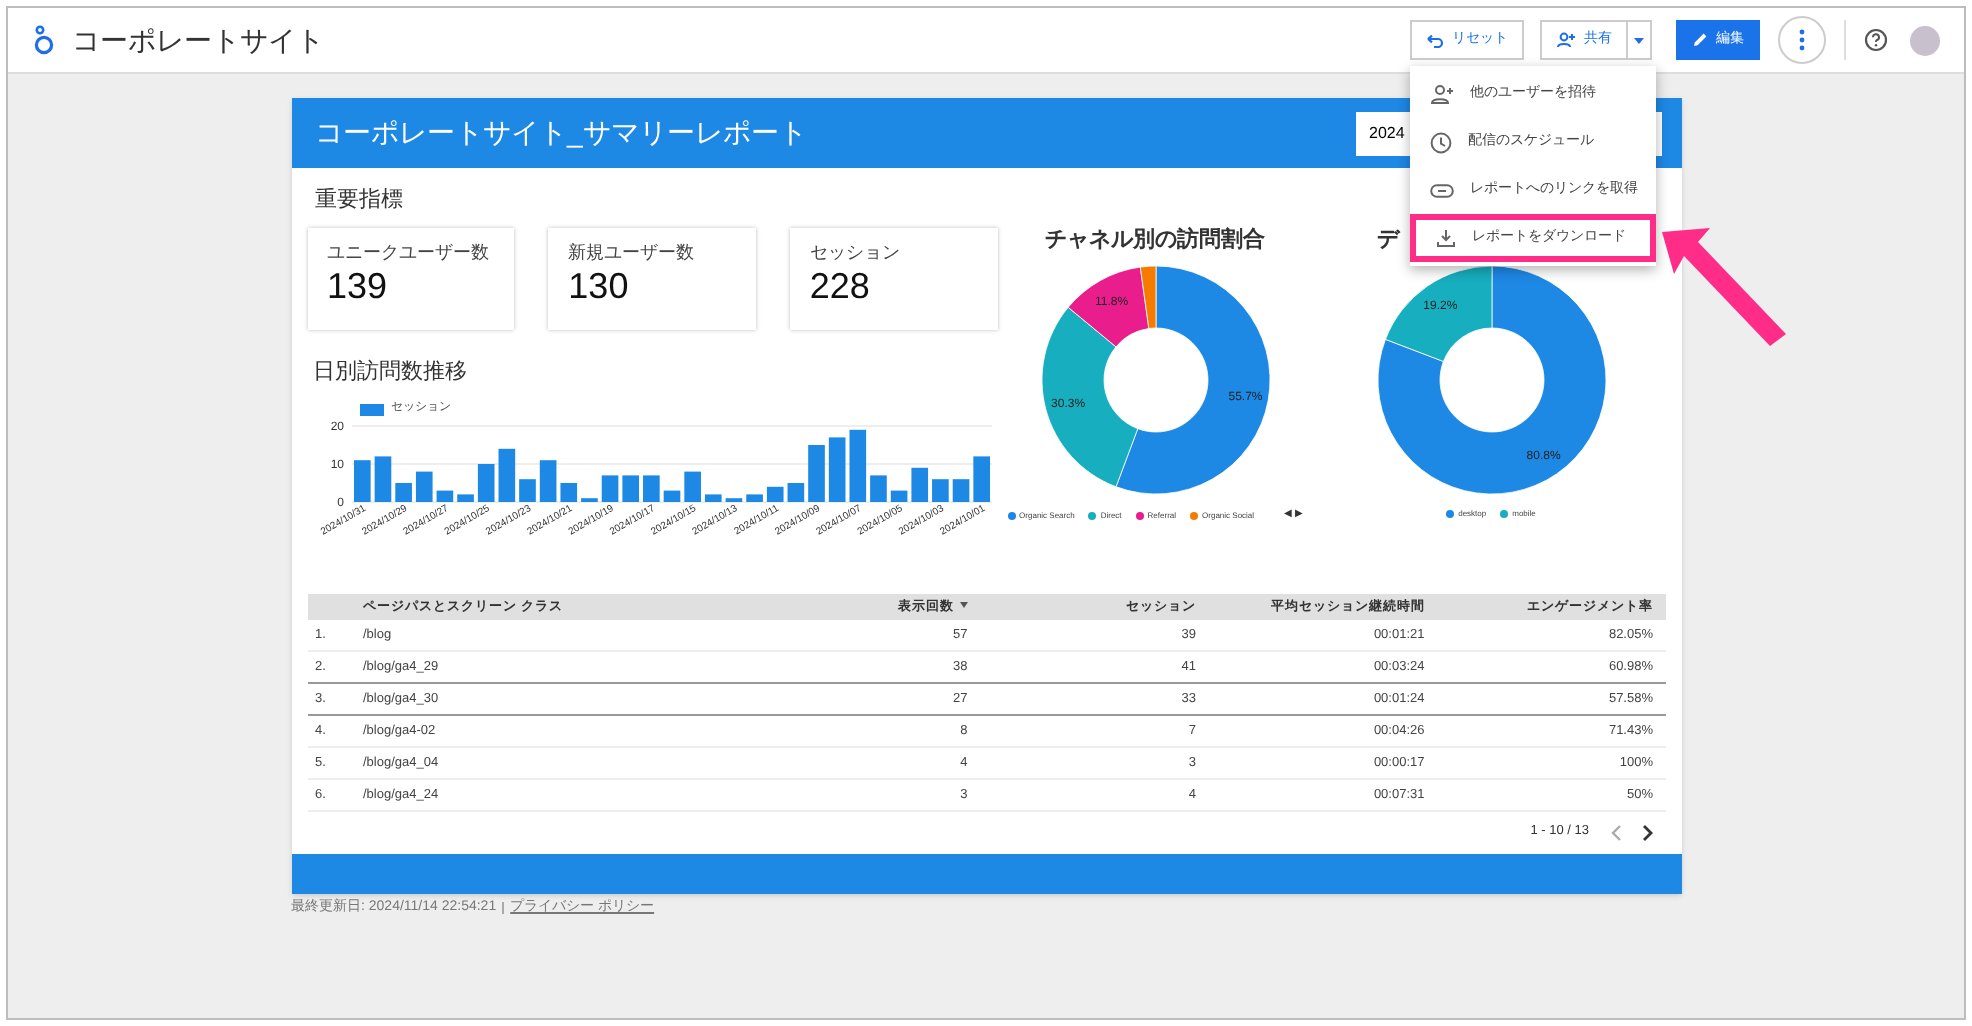  Describe the element at coordinates (1435, 40) in the screenshot. I see `undo-icon` at that location.